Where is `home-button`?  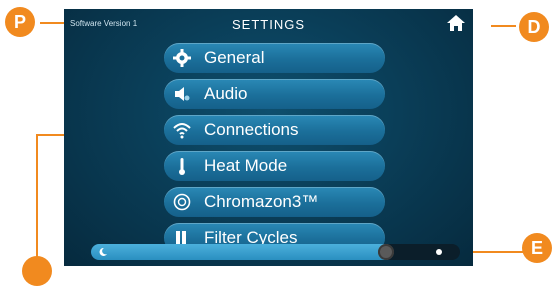 home-button is located at coordinates (456, 23).